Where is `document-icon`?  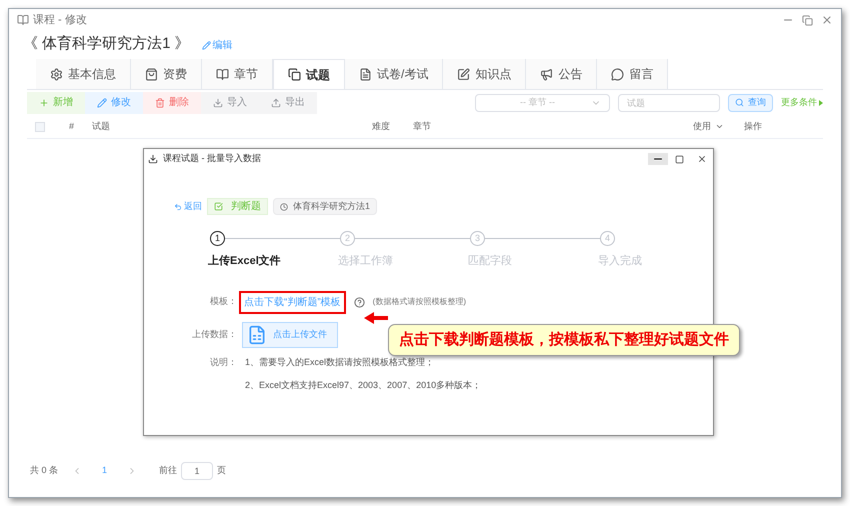
document-icon is located at coordinates (365, 74).